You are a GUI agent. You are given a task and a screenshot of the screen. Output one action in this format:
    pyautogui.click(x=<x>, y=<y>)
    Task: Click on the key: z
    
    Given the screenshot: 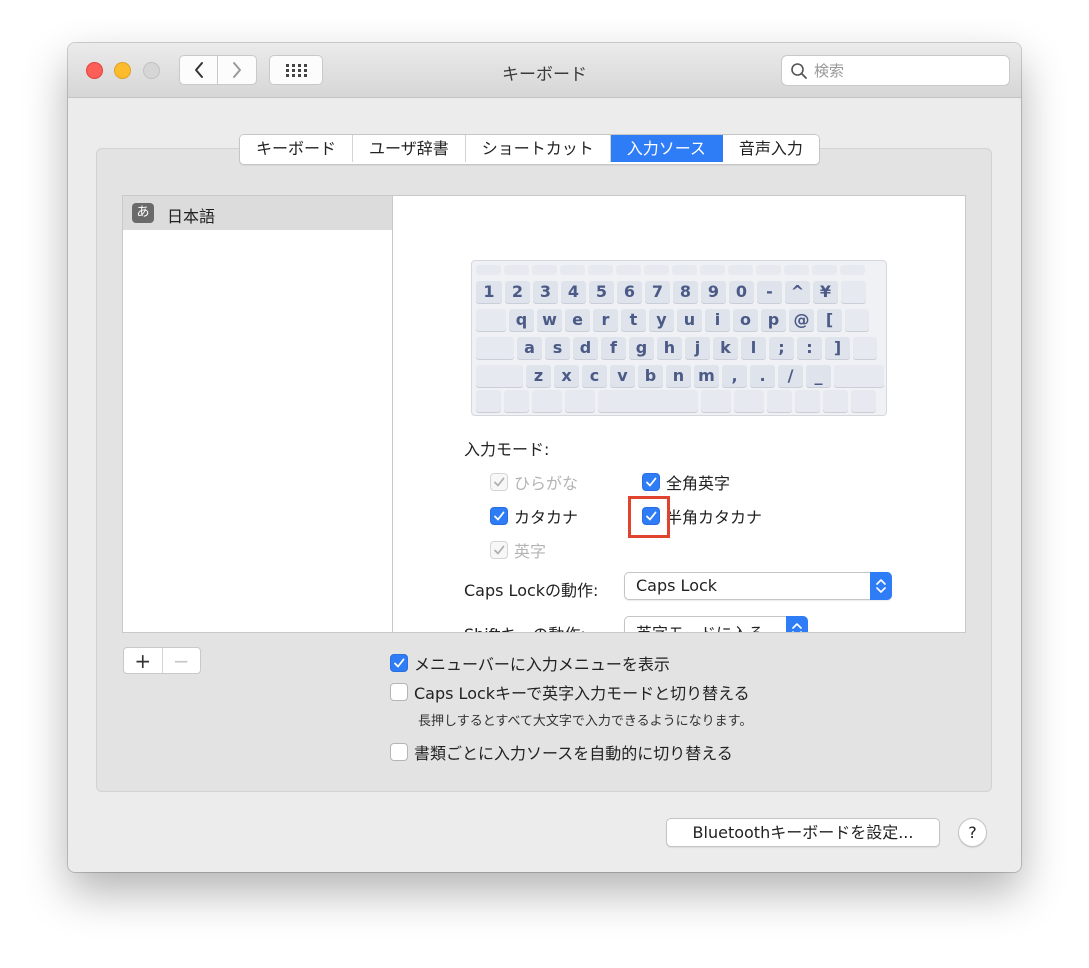 What is the action you would take?
    pyautogui.click(x=538, y=376)
    